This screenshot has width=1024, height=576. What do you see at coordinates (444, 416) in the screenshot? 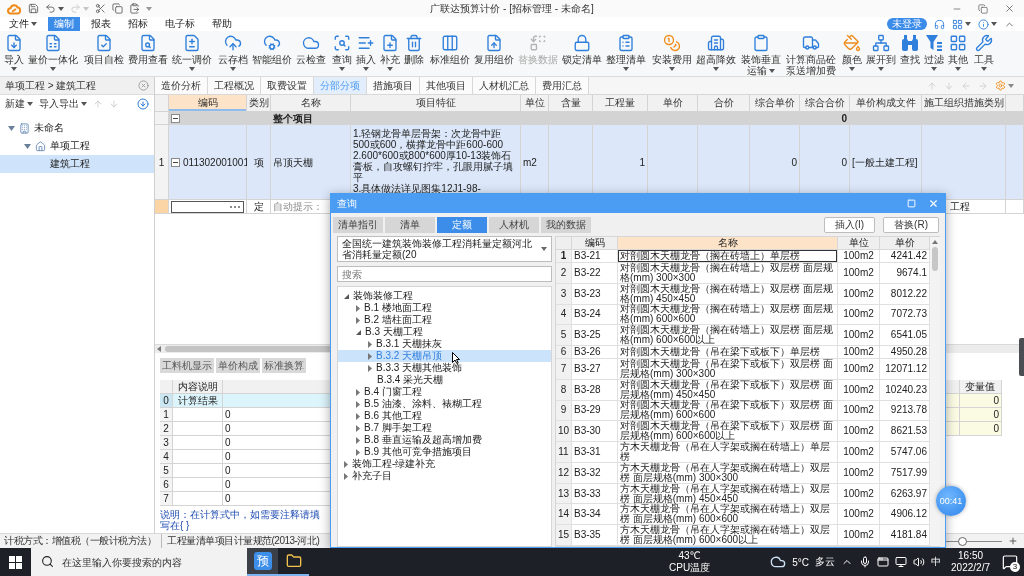
I see `tree-item: B.6 其他工程` at bounding box center [444, 416].